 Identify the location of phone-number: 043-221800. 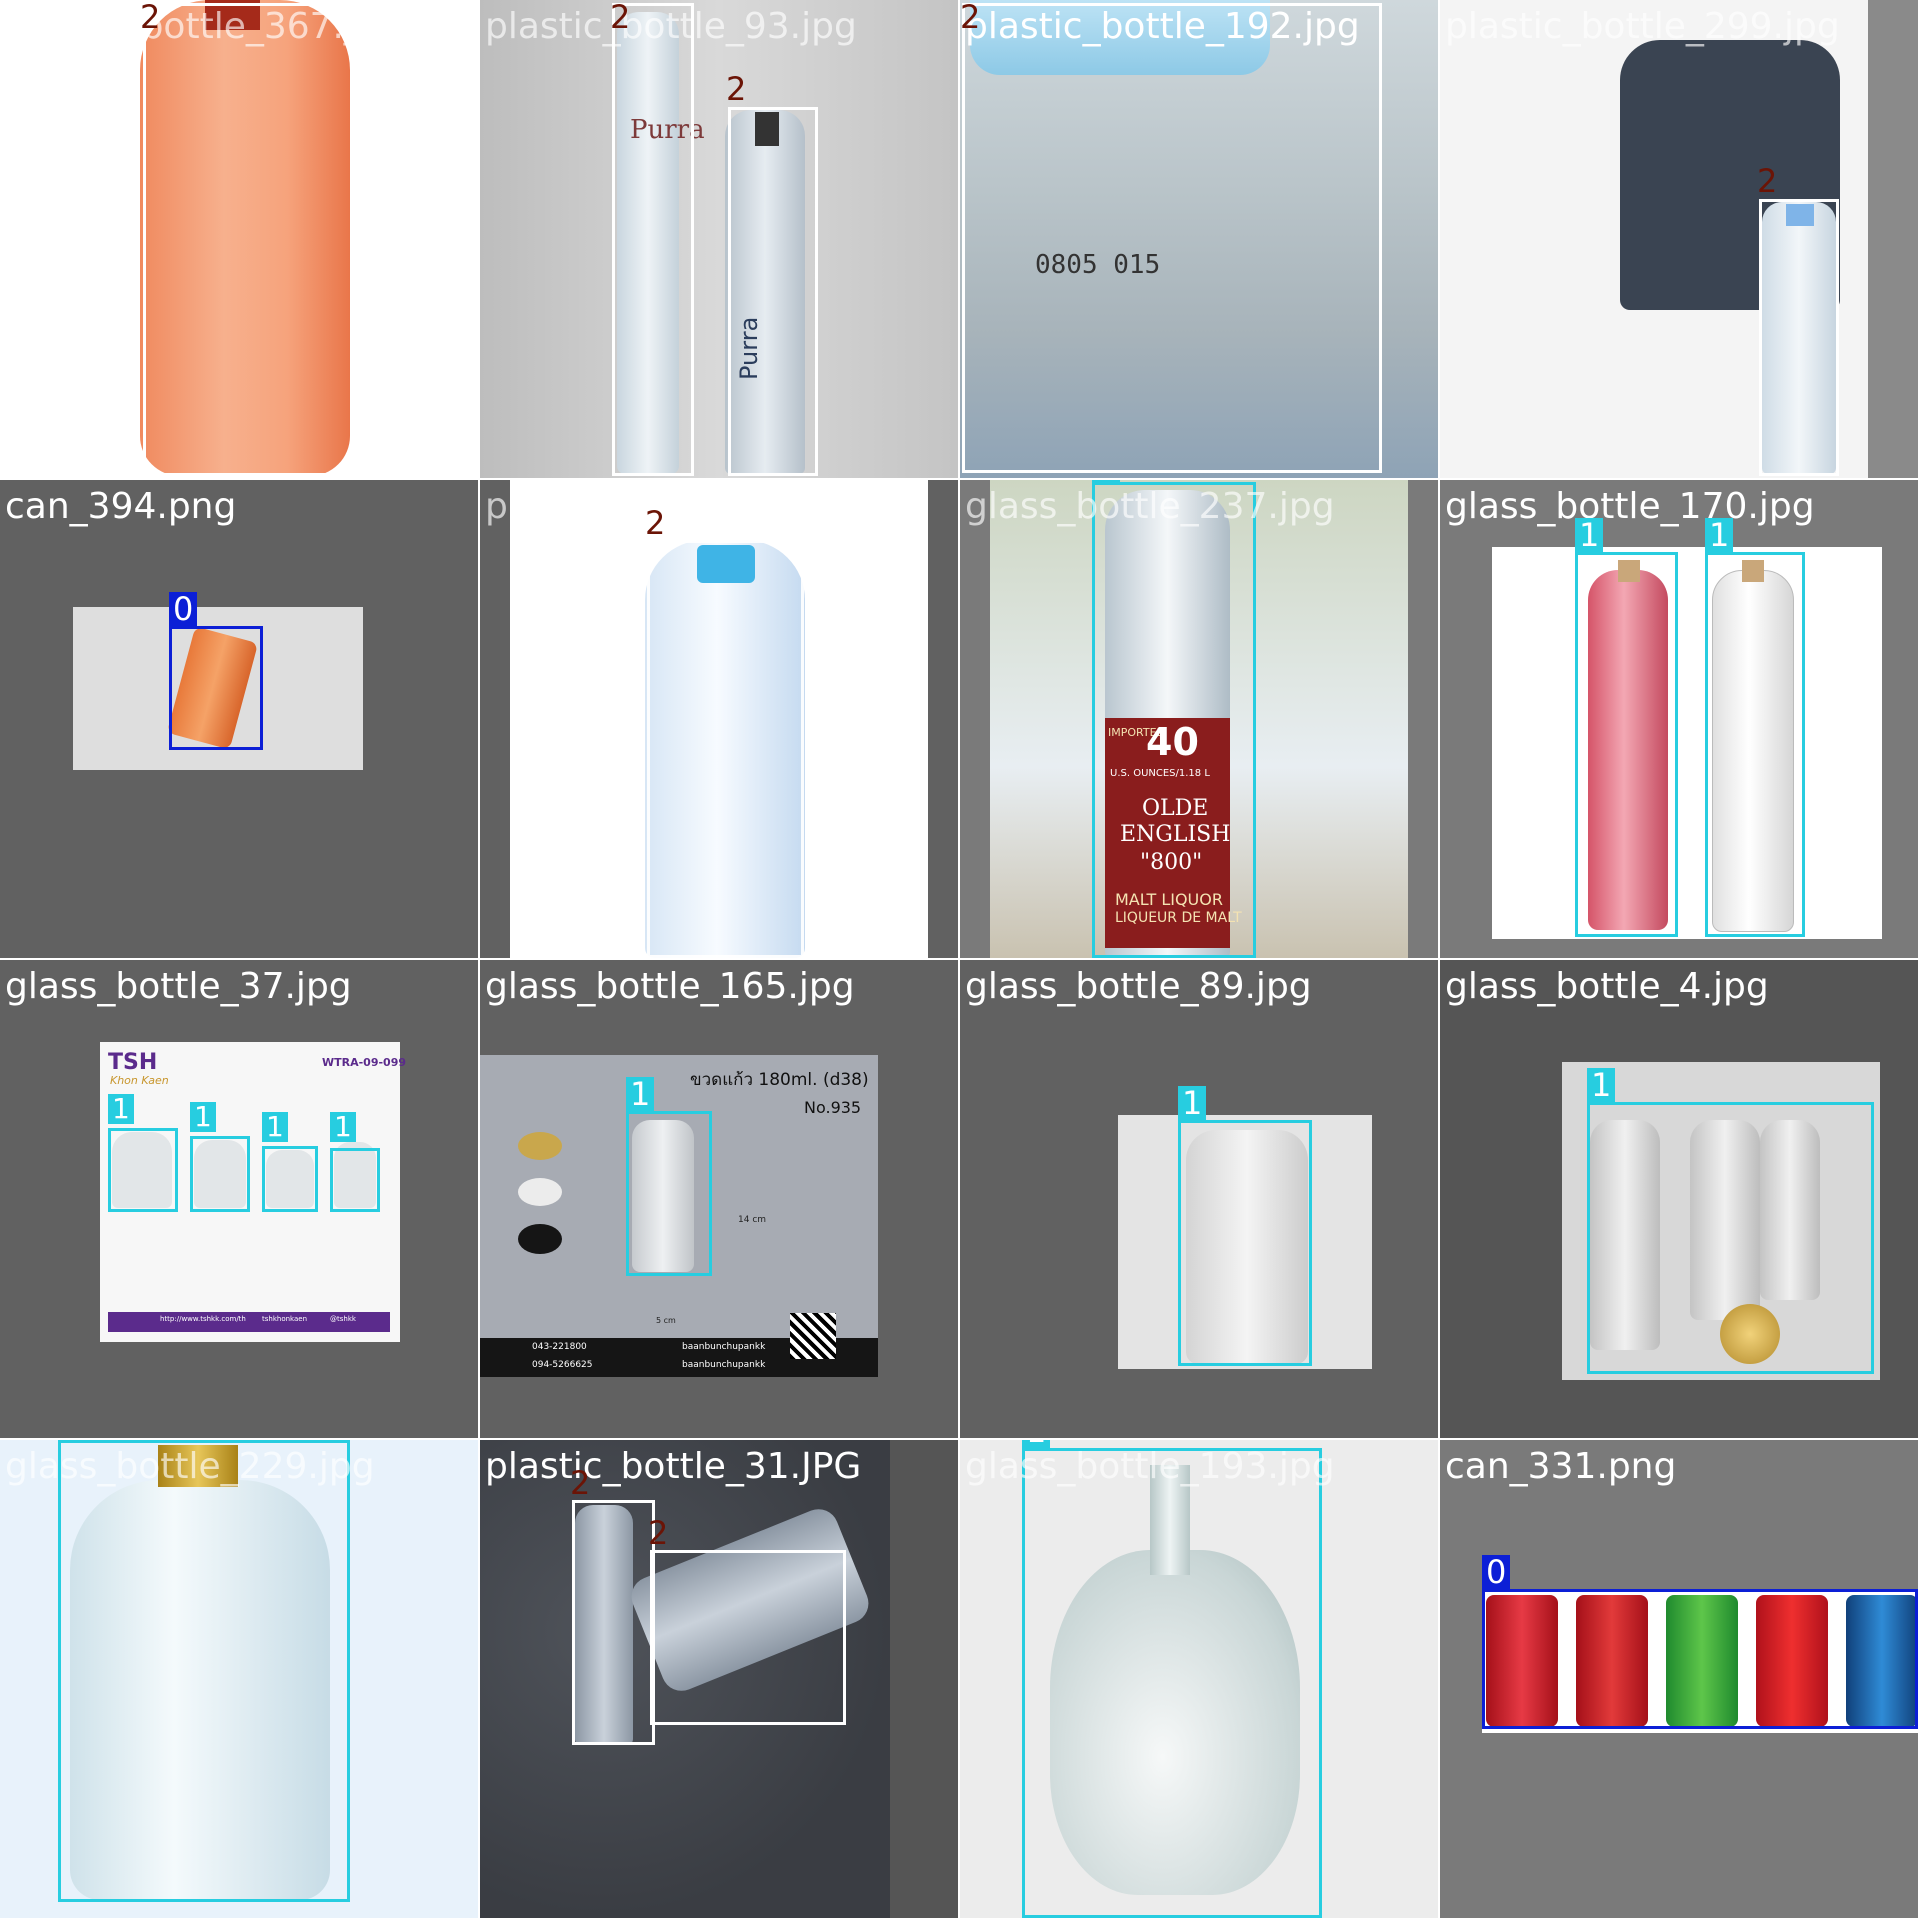
(559, 1347).